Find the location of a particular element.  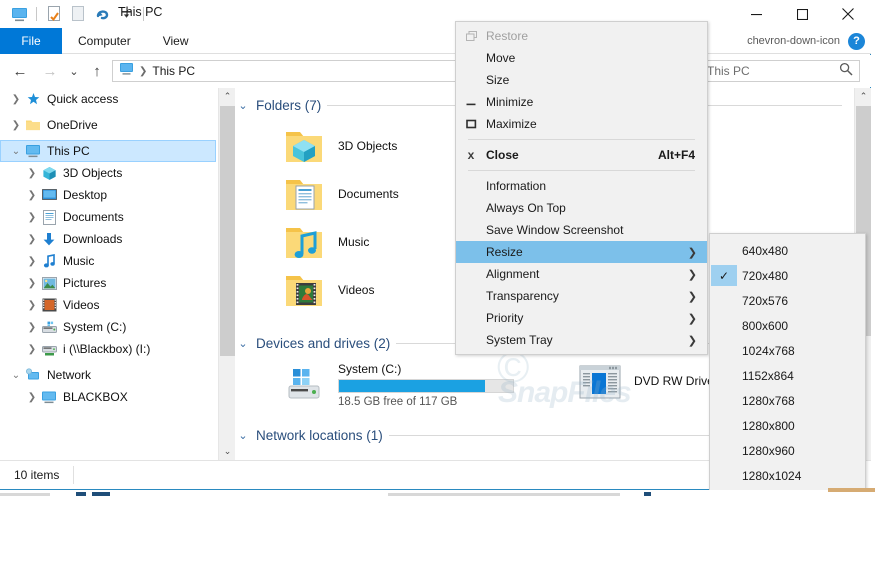

sidebar-item-music: ❯ Music is located at coordinates (109, 261).